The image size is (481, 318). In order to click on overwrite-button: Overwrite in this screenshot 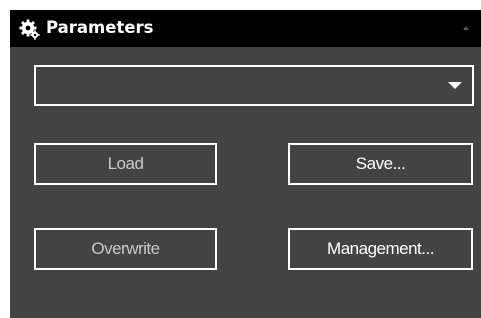, I will do `click(125, 249)`.